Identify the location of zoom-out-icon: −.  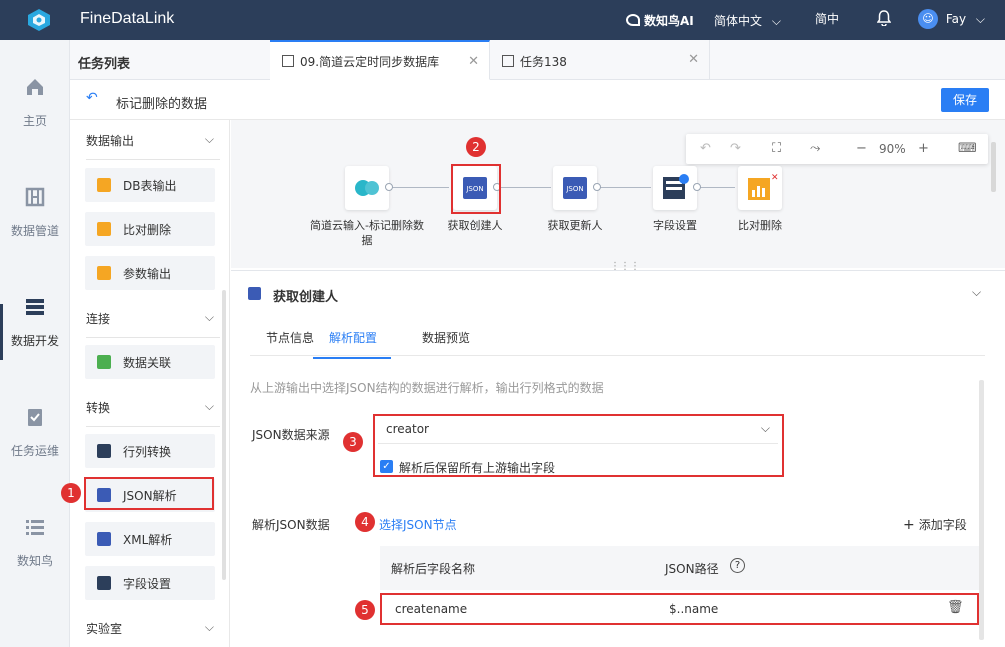
(861, 148).